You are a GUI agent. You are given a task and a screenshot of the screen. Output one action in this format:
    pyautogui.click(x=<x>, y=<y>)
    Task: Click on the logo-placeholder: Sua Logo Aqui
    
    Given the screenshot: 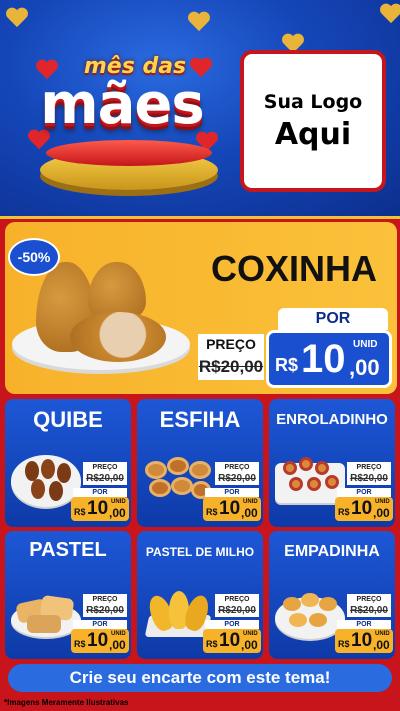 What is the action you would take?
    pyautogui.click(x=313, y=121)
    